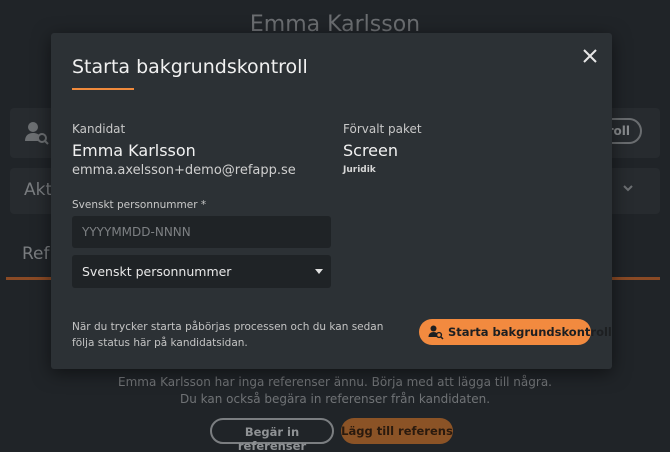 The height and width of the screenshot is (452, 670). What do you see at coordinates (184, 170) in the screenshot?
I see `candidate-email: emma.axelsson+demo@refapp.se` at bounding box center [184, 170].